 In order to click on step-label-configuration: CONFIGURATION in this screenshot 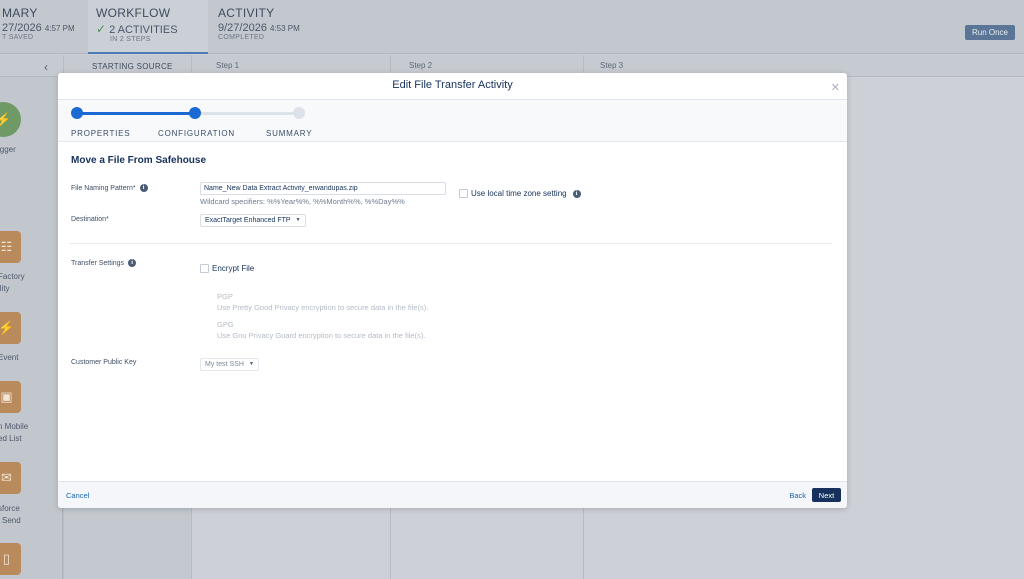, I will do `click(196, 133)`.